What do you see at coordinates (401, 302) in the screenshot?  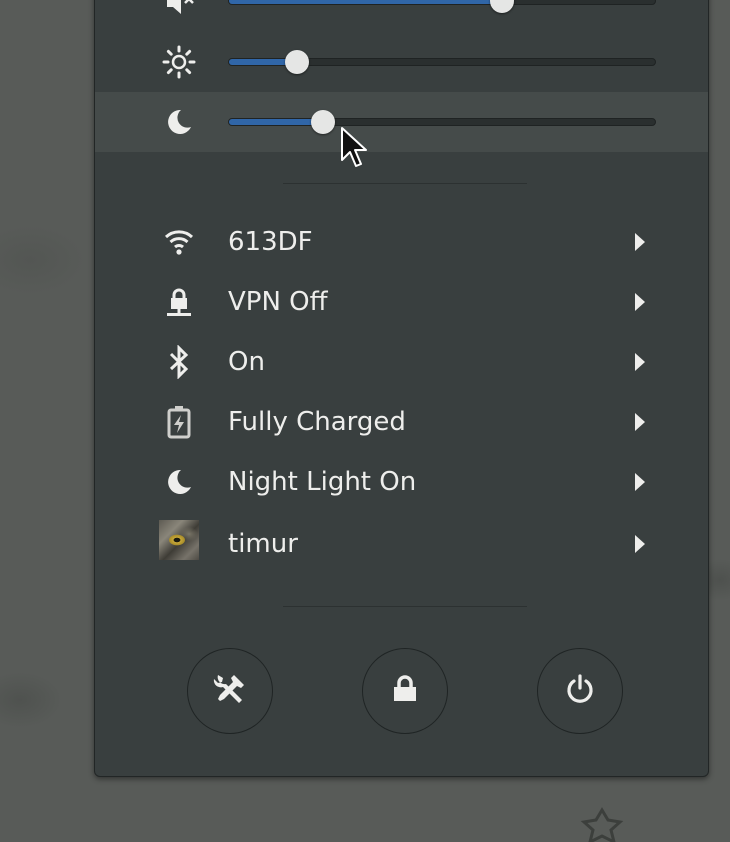 I see `vpn-menu-item: VPN Off` at bounding box center [401, 302].